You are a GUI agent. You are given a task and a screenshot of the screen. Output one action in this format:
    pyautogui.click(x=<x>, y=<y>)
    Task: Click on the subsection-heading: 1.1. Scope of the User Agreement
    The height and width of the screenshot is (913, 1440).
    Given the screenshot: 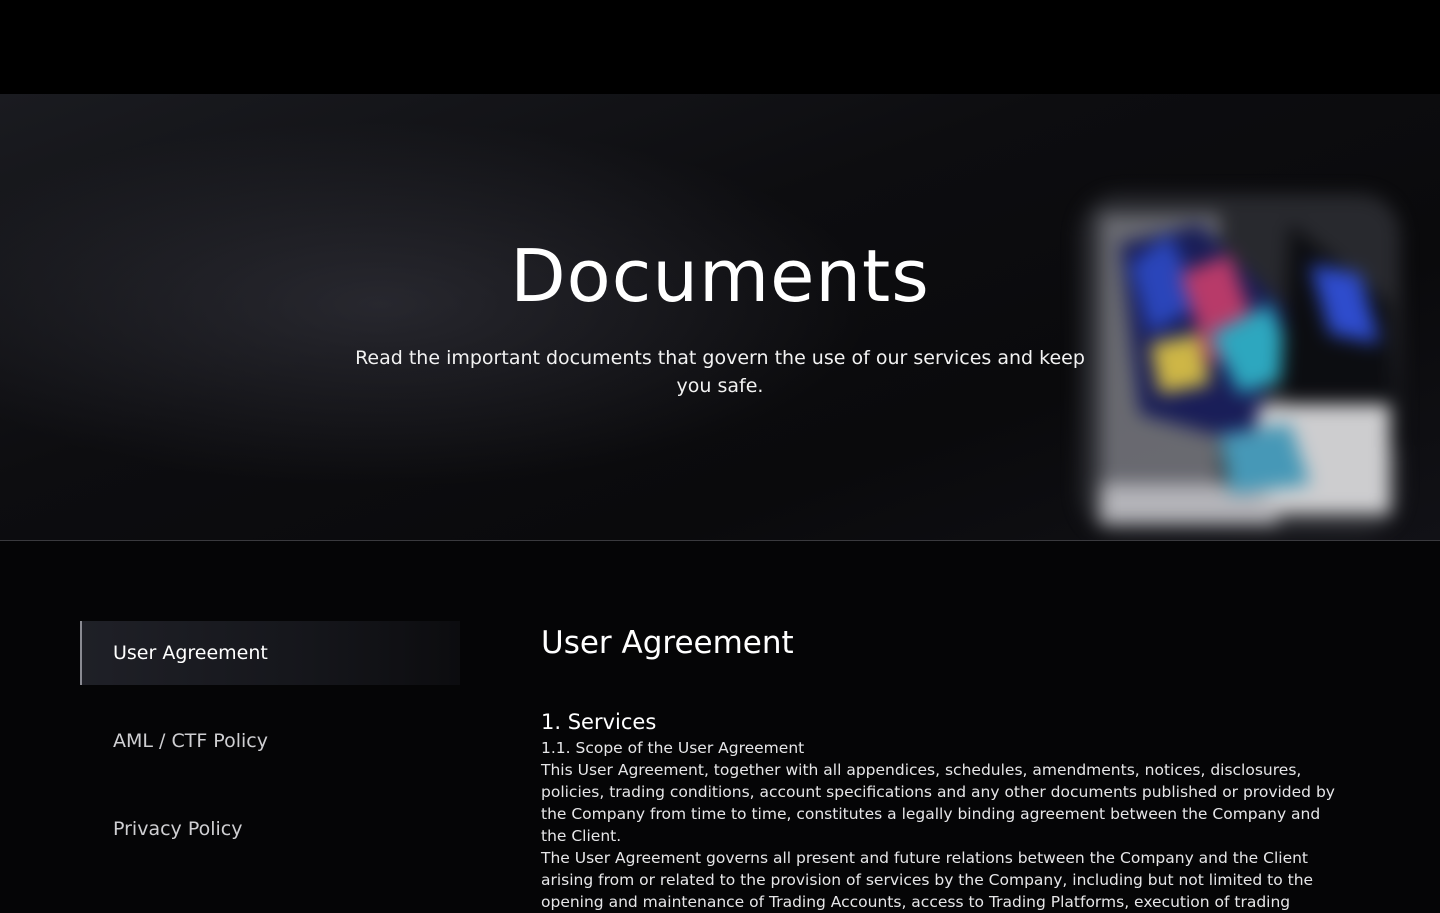 What is the action you would take?
    pyautogui.click(x=673, y=748)
    